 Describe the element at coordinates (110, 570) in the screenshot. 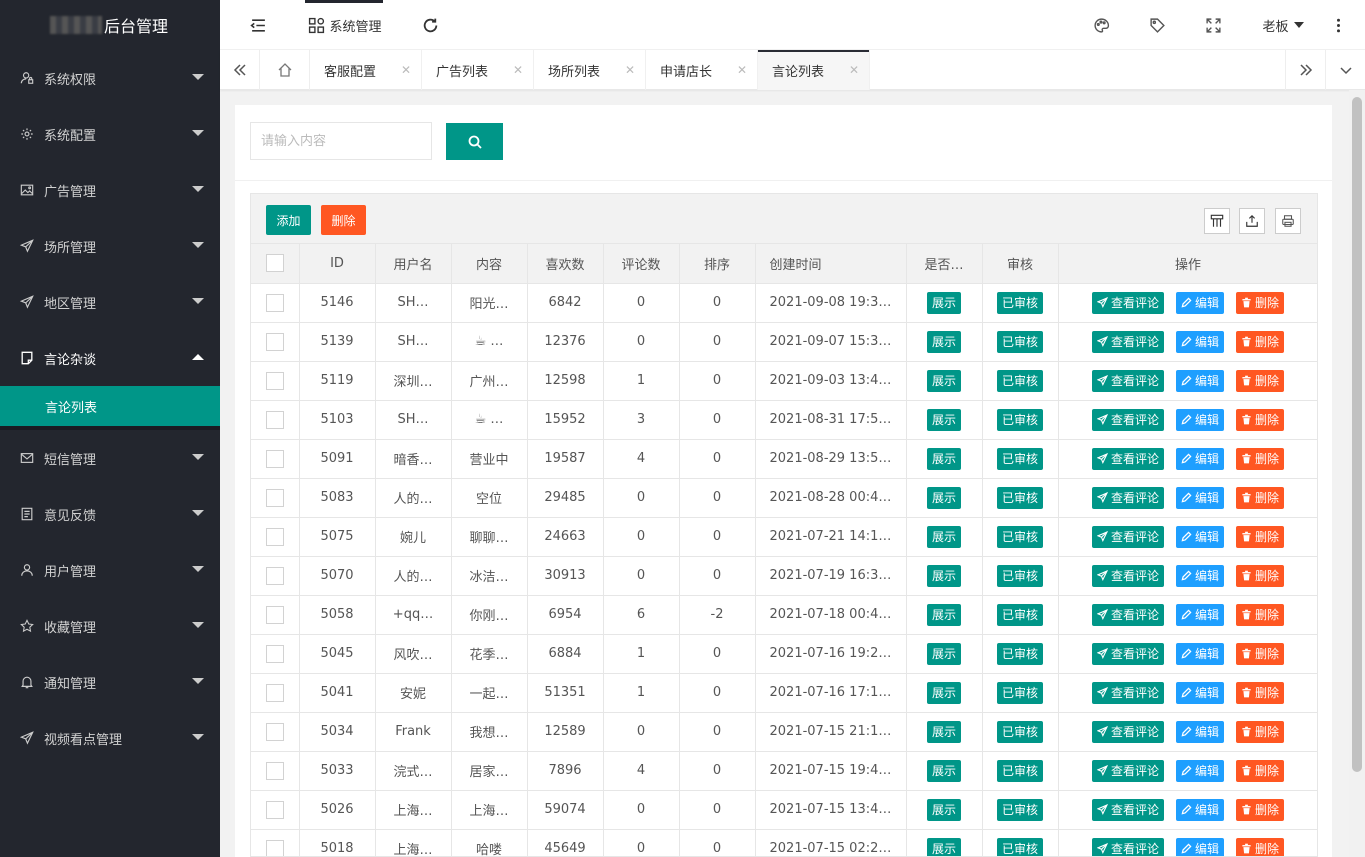

I see `sidebar-item-8: 用户管理` at that location.